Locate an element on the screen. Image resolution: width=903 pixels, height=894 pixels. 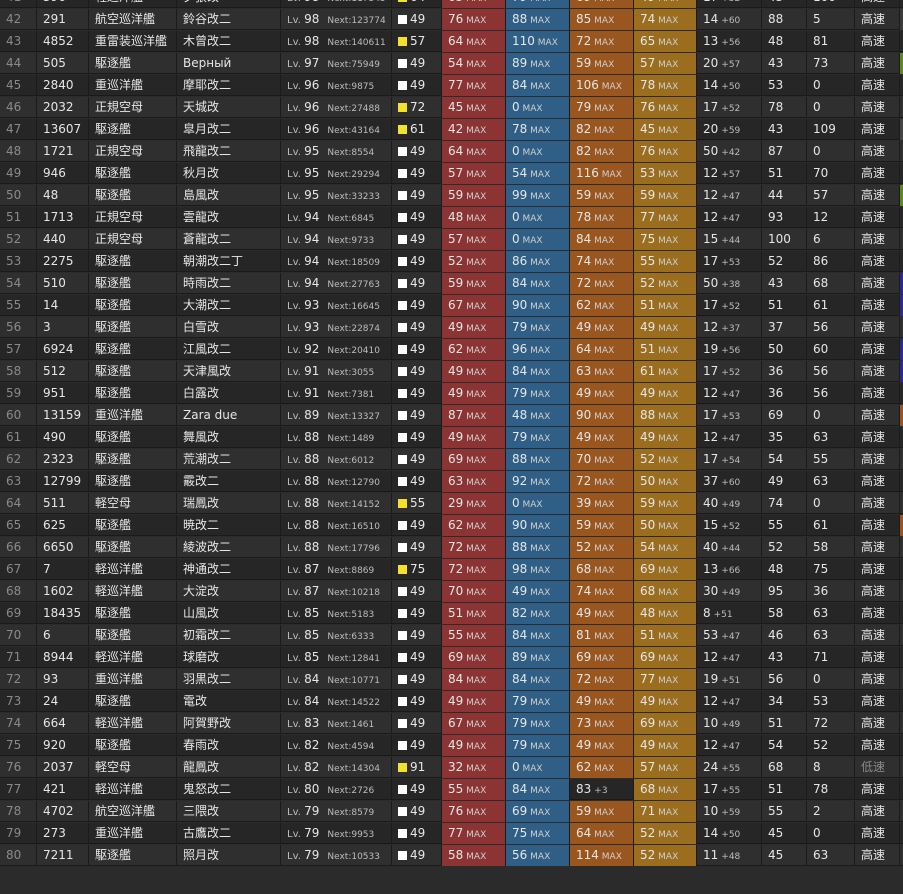
armor-stat-value: 52 is located at coordinates (648, 833).